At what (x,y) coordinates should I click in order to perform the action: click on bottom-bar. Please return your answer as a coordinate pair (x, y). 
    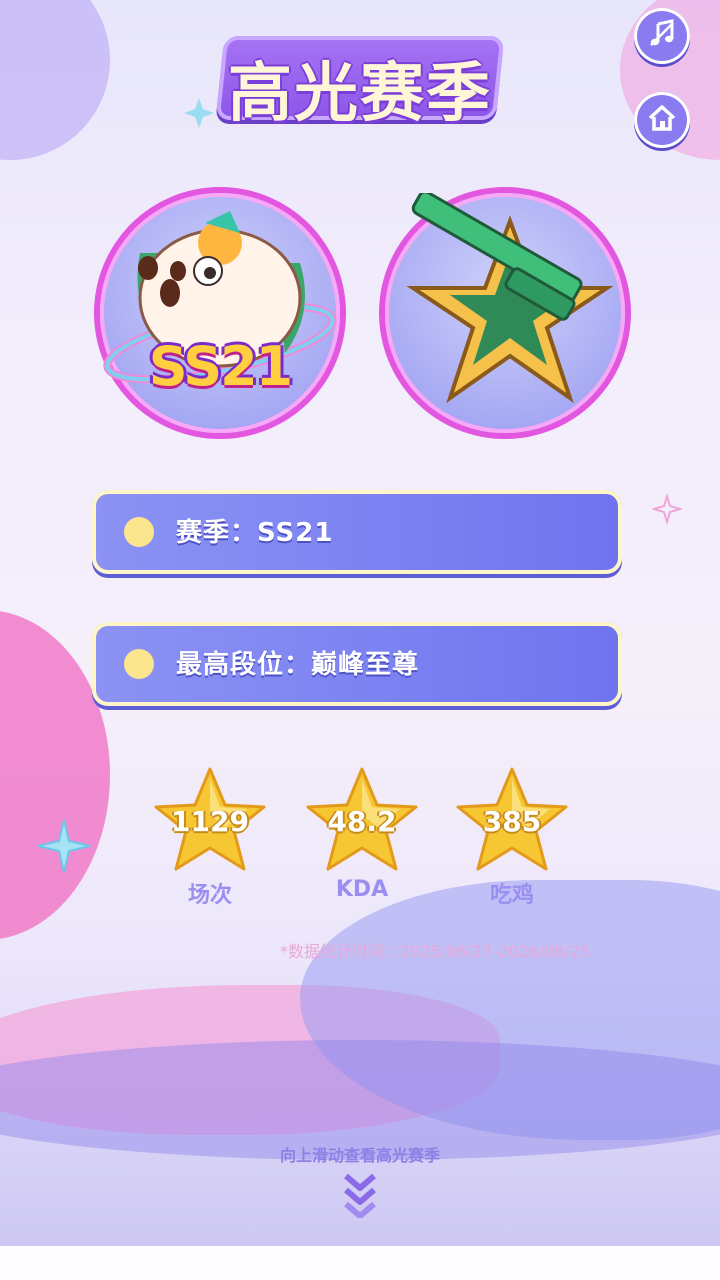
    Looking at the image, I should click on (360, 1263).